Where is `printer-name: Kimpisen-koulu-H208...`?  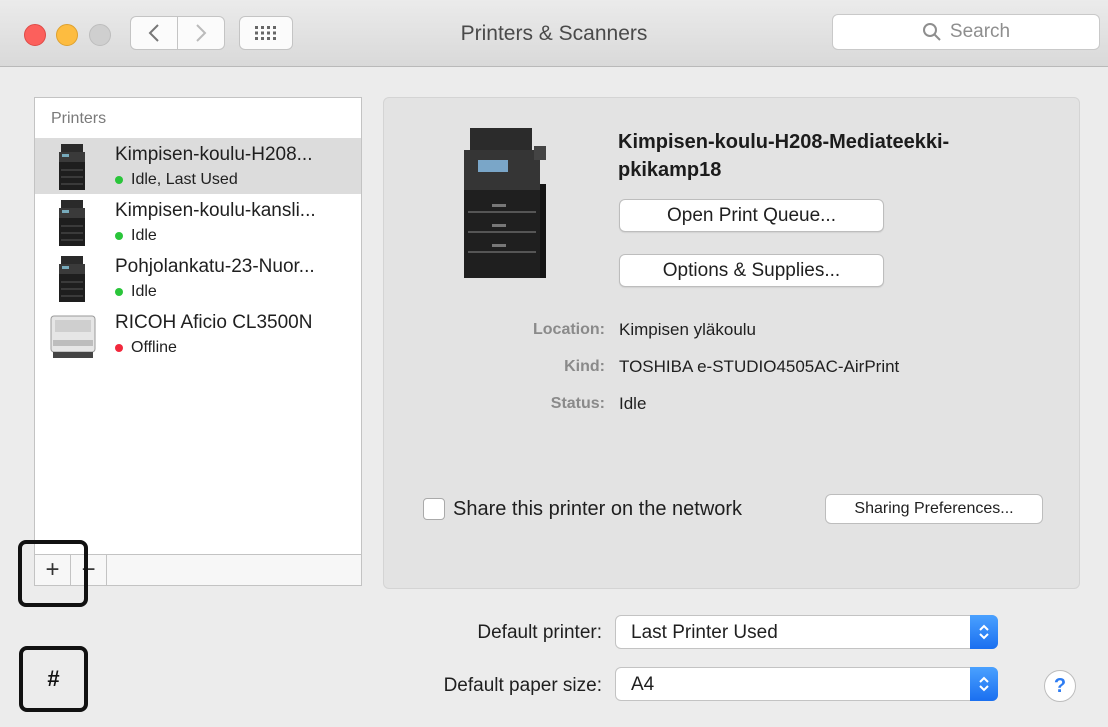
printer-name: Kimpisen-koulu-H208... is located at coordinates (214, 154).